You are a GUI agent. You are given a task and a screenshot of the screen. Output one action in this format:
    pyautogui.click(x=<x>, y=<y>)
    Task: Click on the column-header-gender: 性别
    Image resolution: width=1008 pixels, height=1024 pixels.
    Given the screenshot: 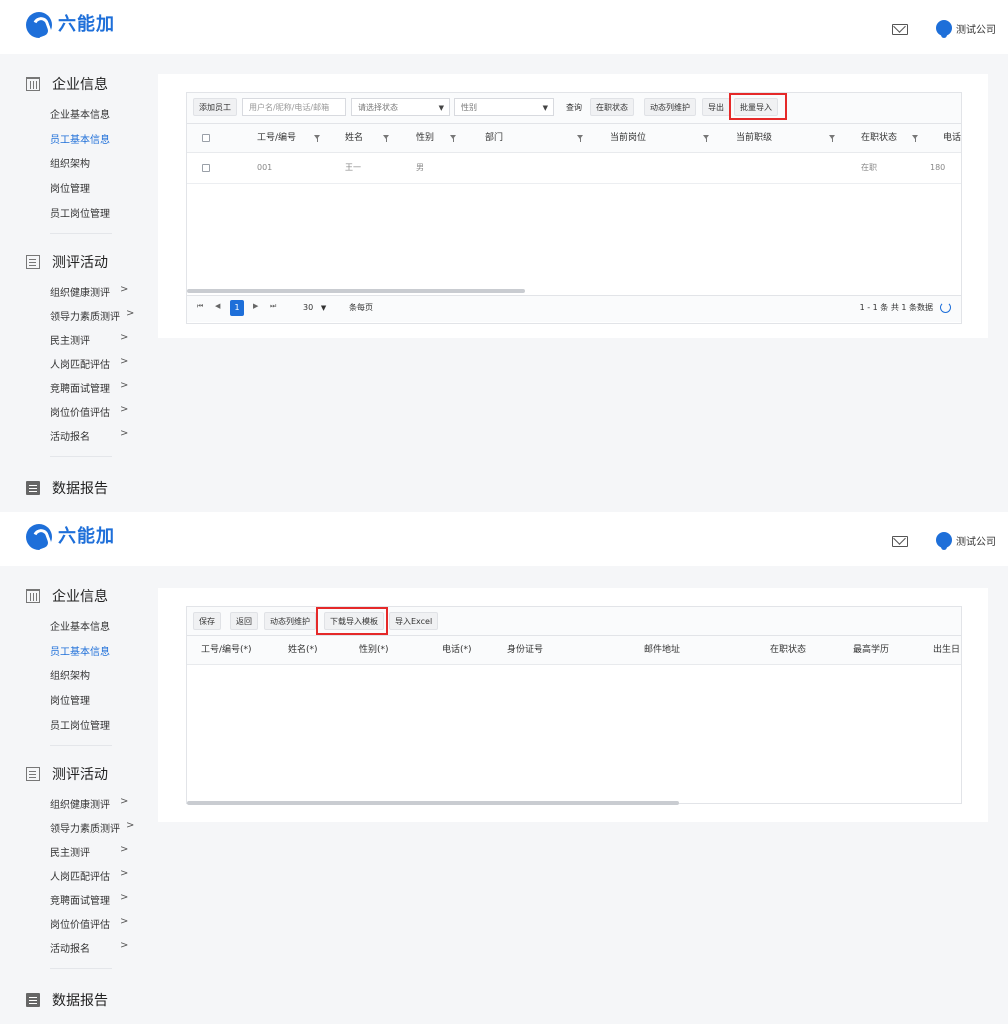 What is the action you would take?
    pyautogui.click(x=425, y=138)
    